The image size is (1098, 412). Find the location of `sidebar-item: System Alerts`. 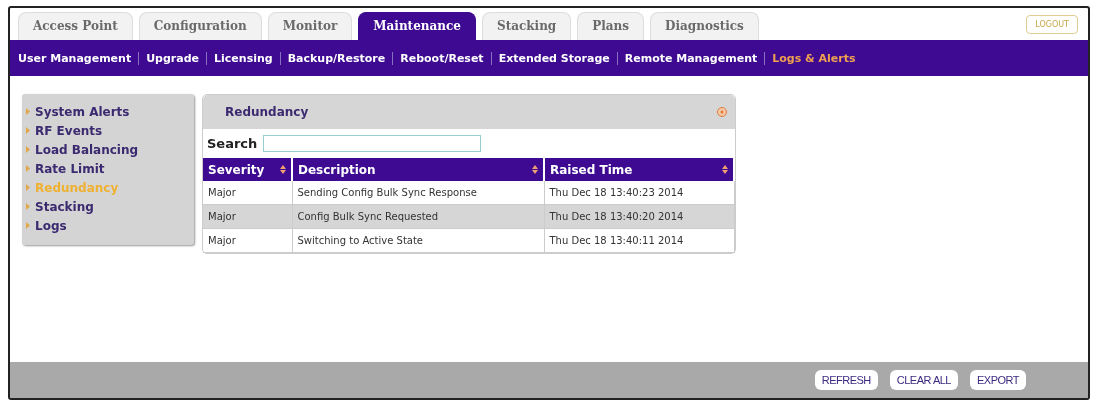

sidebar-item: System Alerts is located at coordinates (82, 111).